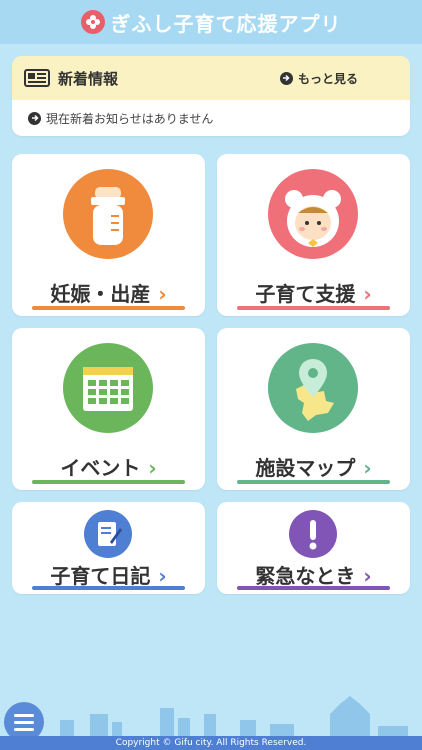 This screenshot has width=422, height=750. What do you see at coordinates (88, 78) in the screenshot?
I see `news-title: 新着情報` at bounding box center [88, 78].